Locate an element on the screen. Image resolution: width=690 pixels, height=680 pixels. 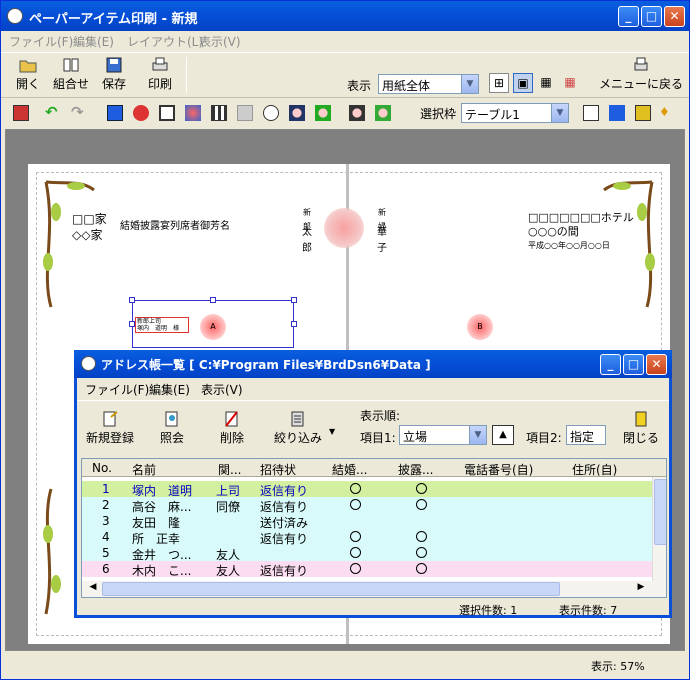
print-button: 印刷 is located at coordinates (160, 74).